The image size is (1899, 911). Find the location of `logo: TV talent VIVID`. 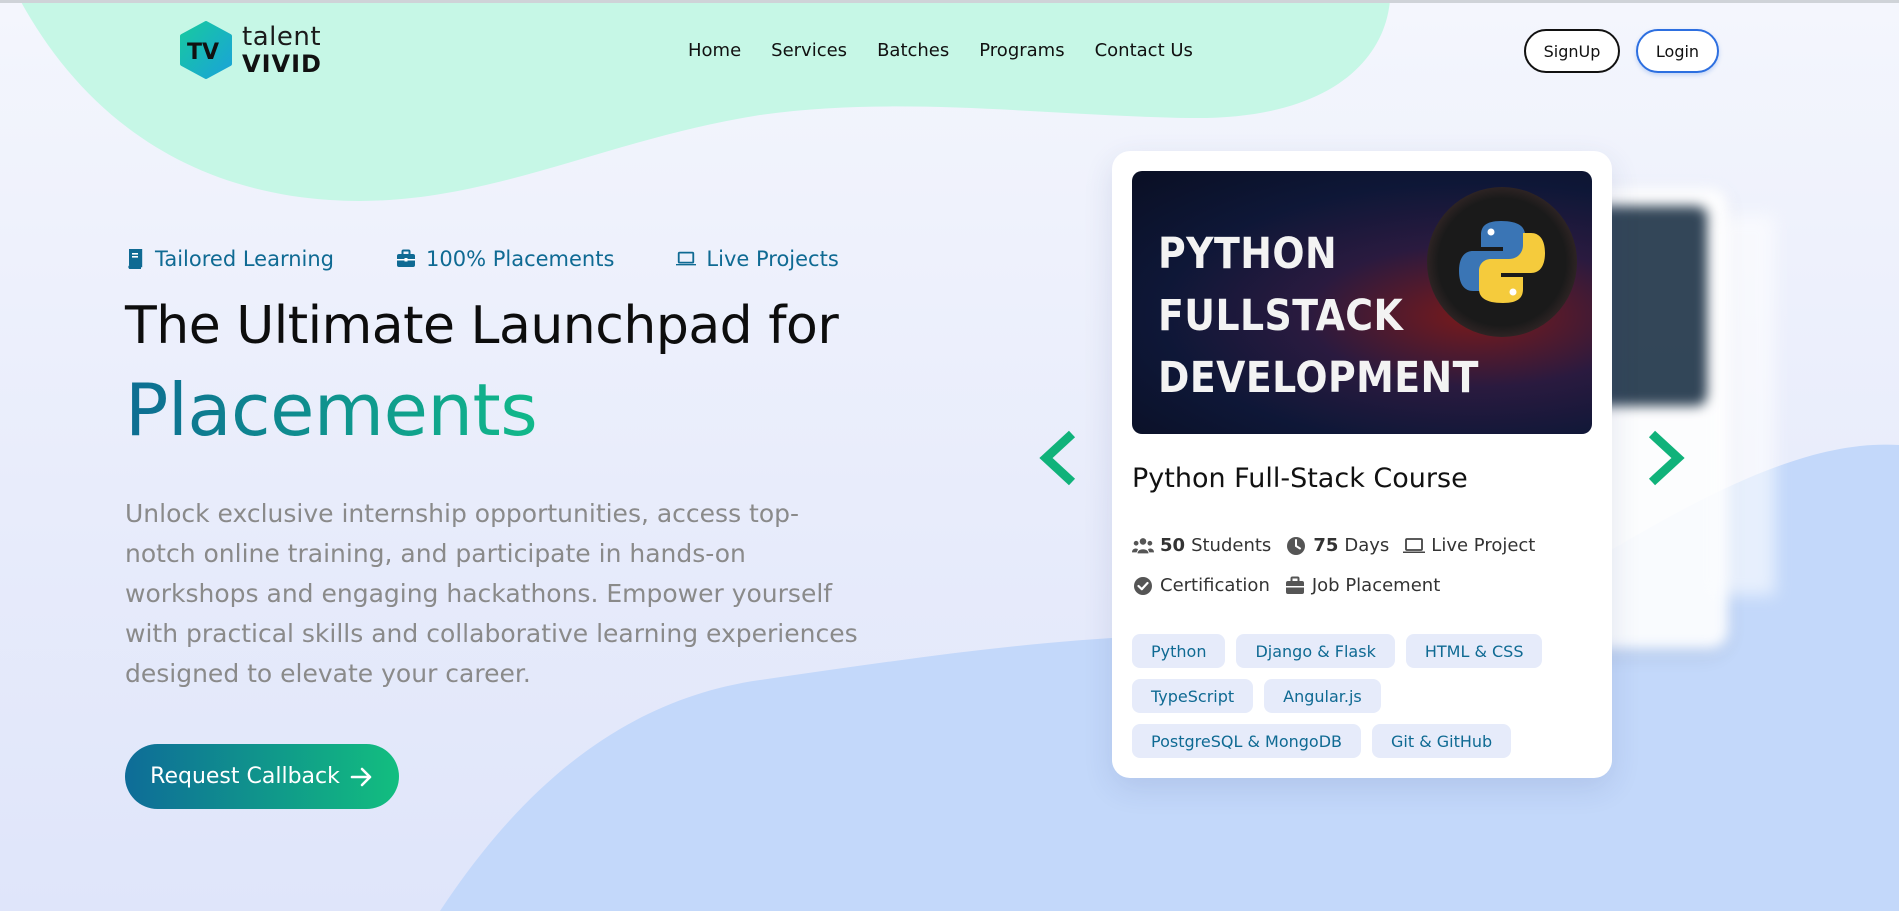

logo: TV talent VIVID is located at coordinates (250, 50).